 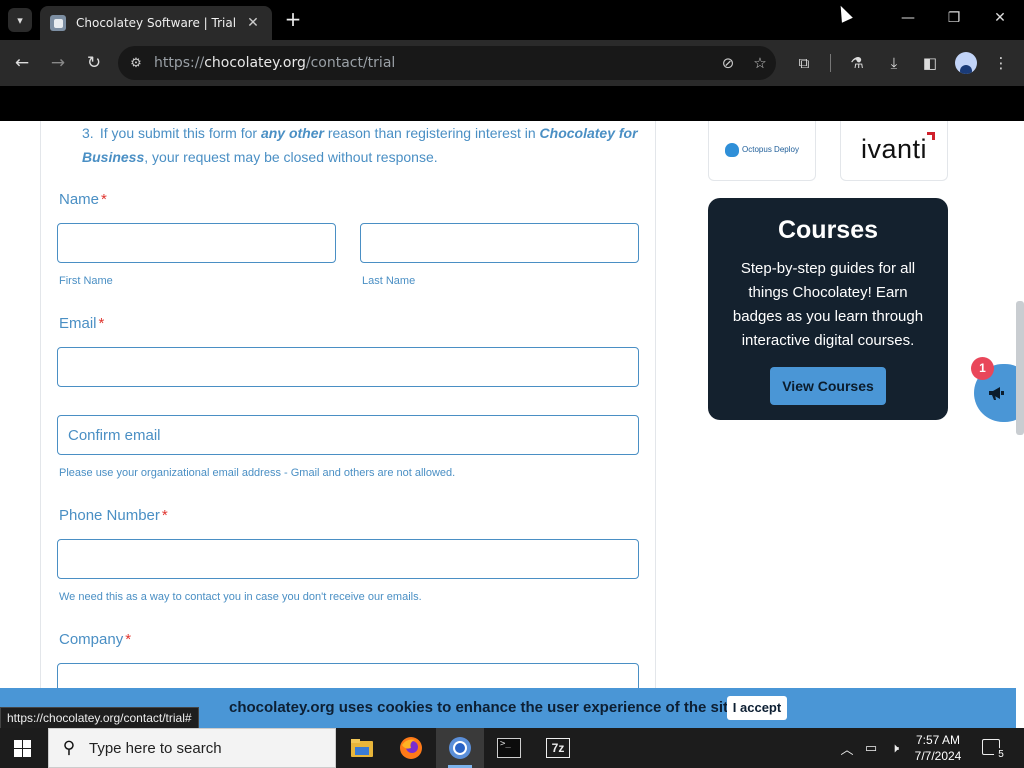 I want to click on firefox-icon, so click(x=411, y=748).